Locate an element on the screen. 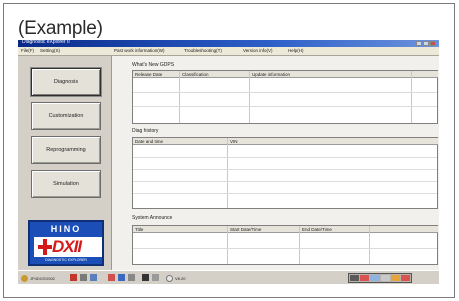 Image resolution: width=459 pixels, height=301 pixels. diag-history-title: Diag history is located at coordinates (145, 131).